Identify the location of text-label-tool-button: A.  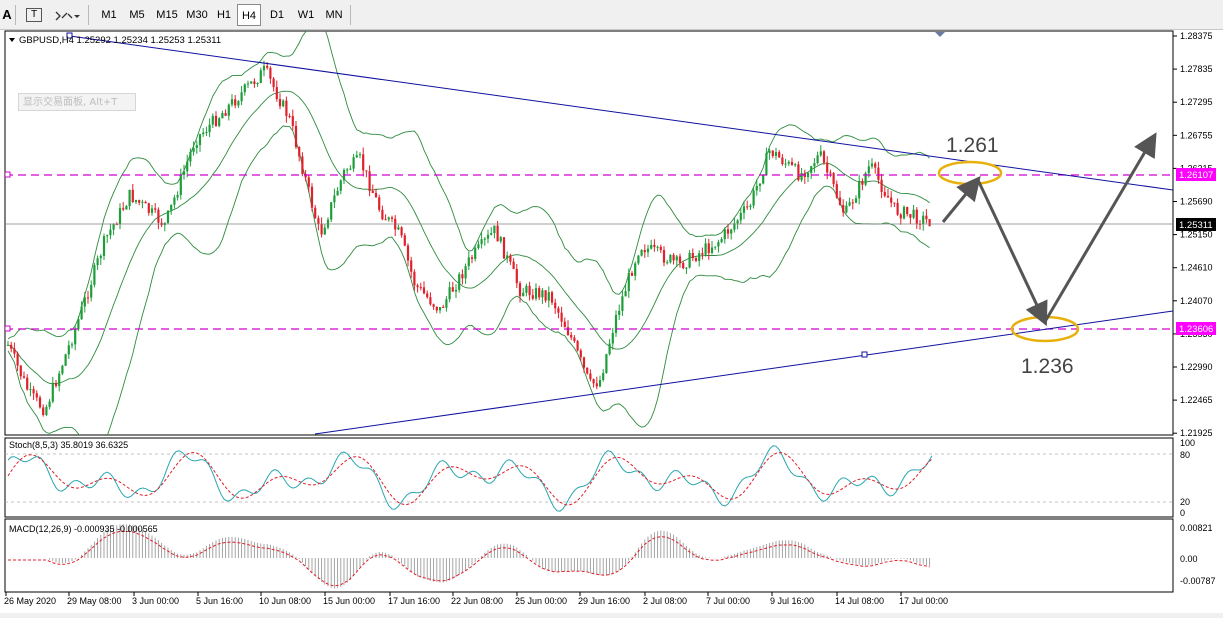
(7, 15).